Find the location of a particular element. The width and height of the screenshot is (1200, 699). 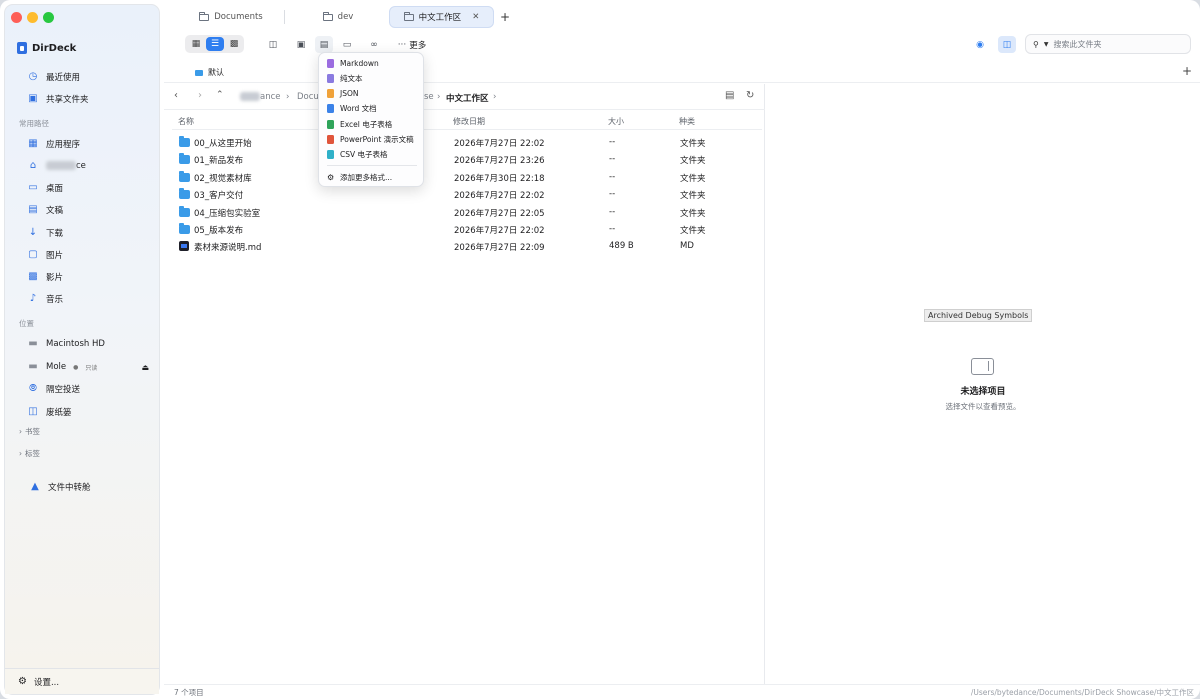

menu-item-label: 纯文本 is located at coordinates (351, 78).